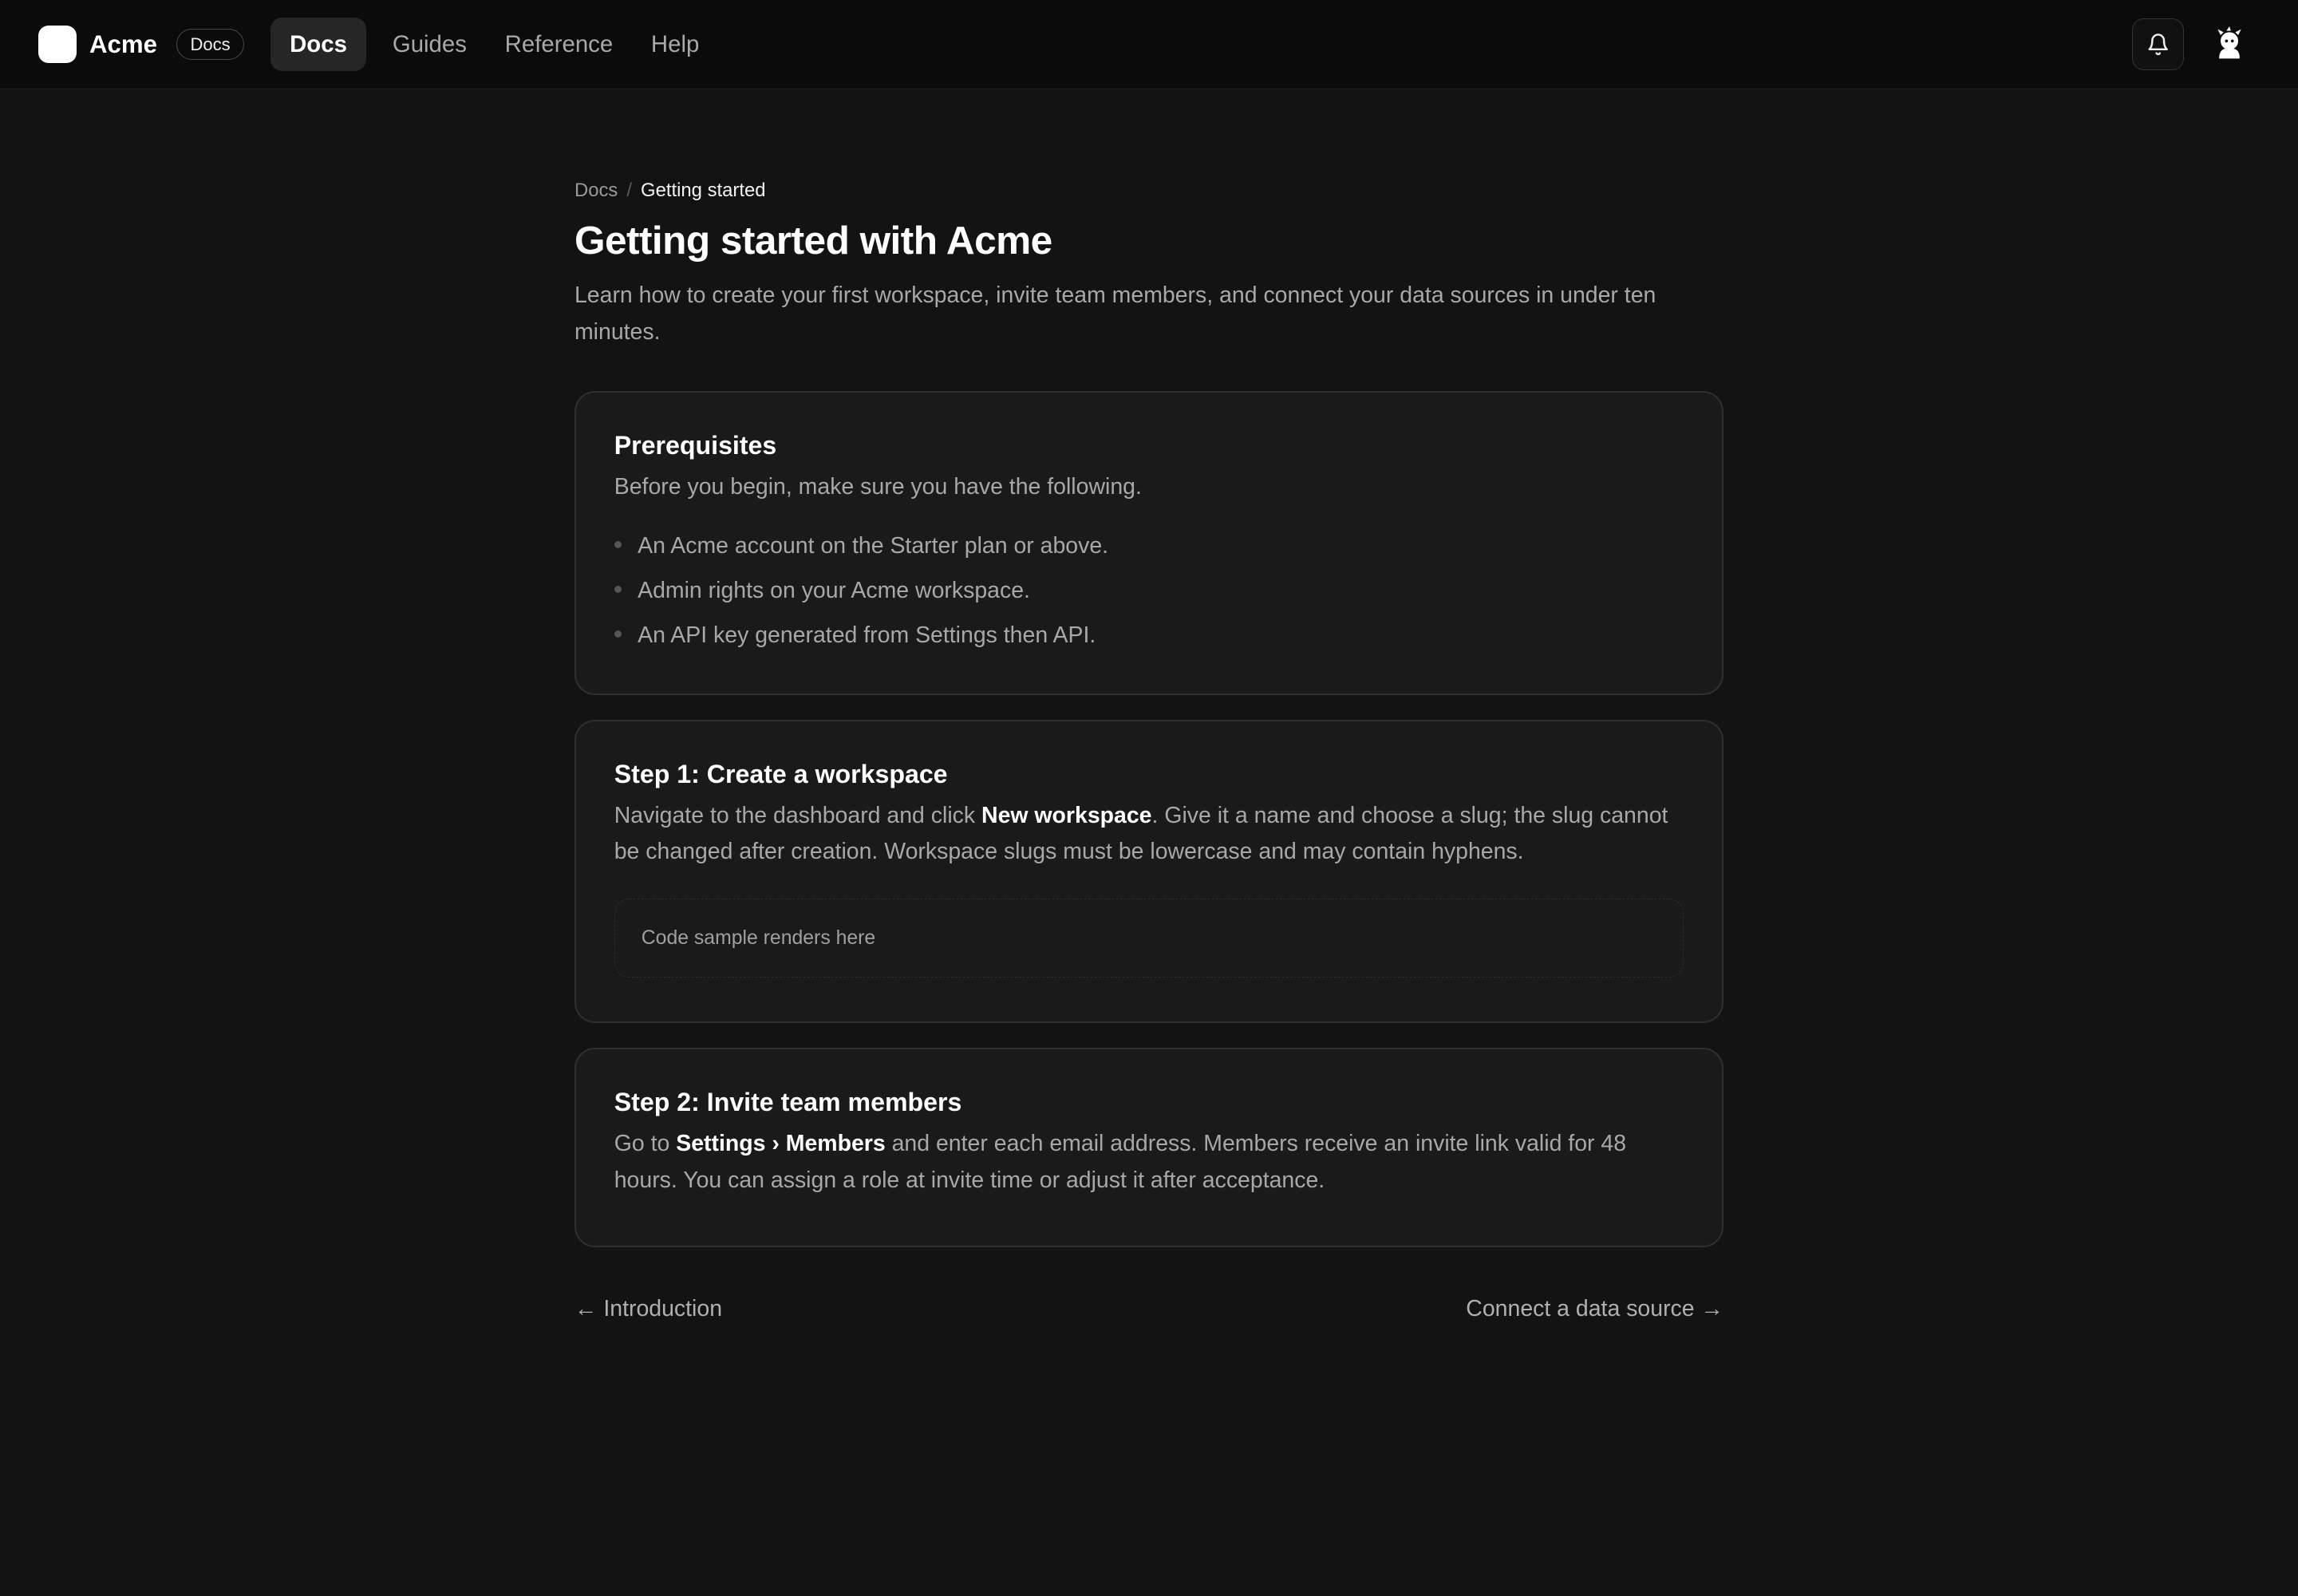 The image size is (2298, 1596). I want to click on nav-tabs: Docs Guides Reference Help, so click(491, 45).